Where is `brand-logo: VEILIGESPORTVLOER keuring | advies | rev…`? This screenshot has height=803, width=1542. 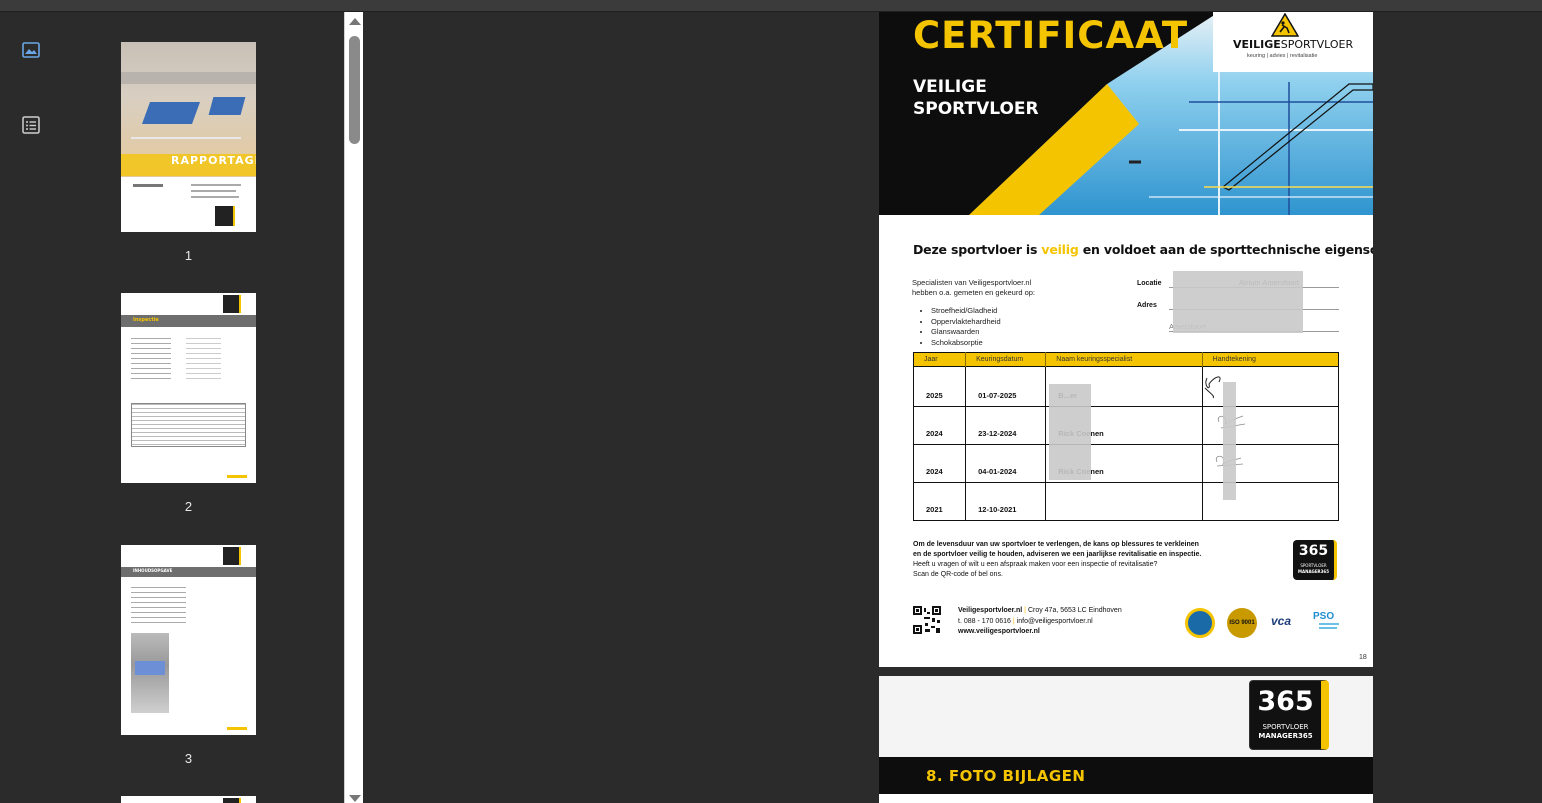 brand-logo: VEILIGESPORTVLOER keuring | advies | rev… is located at coordinates (1293, 42).